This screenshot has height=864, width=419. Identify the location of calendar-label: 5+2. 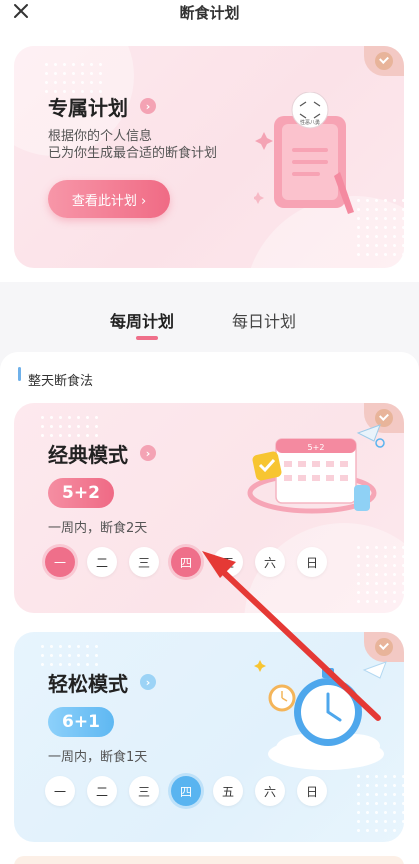
(316, 447).